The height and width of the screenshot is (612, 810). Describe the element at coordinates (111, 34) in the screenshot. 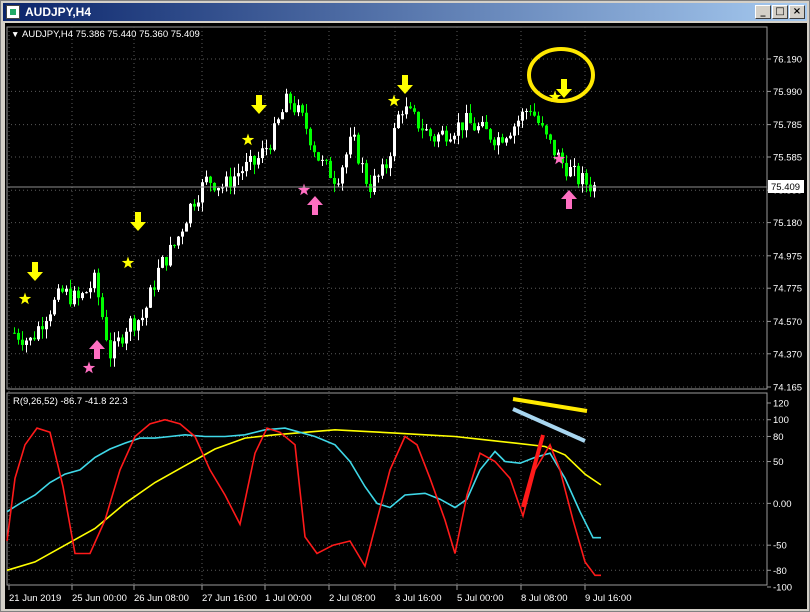

I see `chart-info-text: AUDJPY,H4 75.386 75.440 75.360 75.409` at that location.